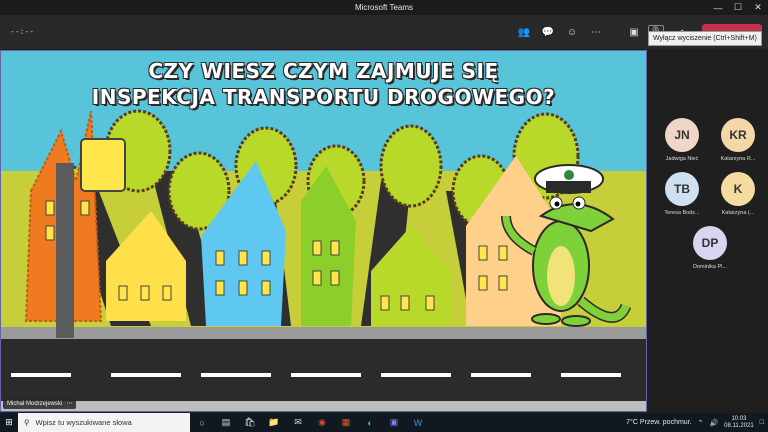 Image resolution: width=768 pixels, height=432 pixels. I want to click on word-icon: W, so click(418, 422).